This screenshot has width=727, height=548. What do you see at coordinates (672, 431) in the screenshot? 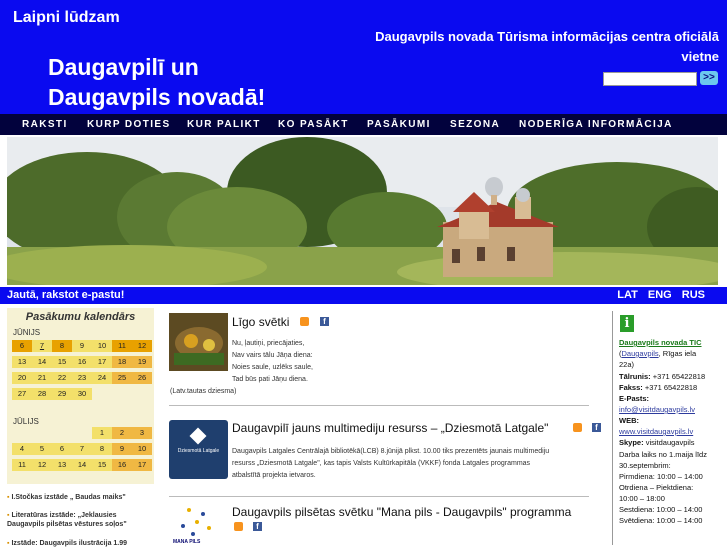
I see `web-link: www.visitdaugavpils.lv` at bounding box center [672, 431].